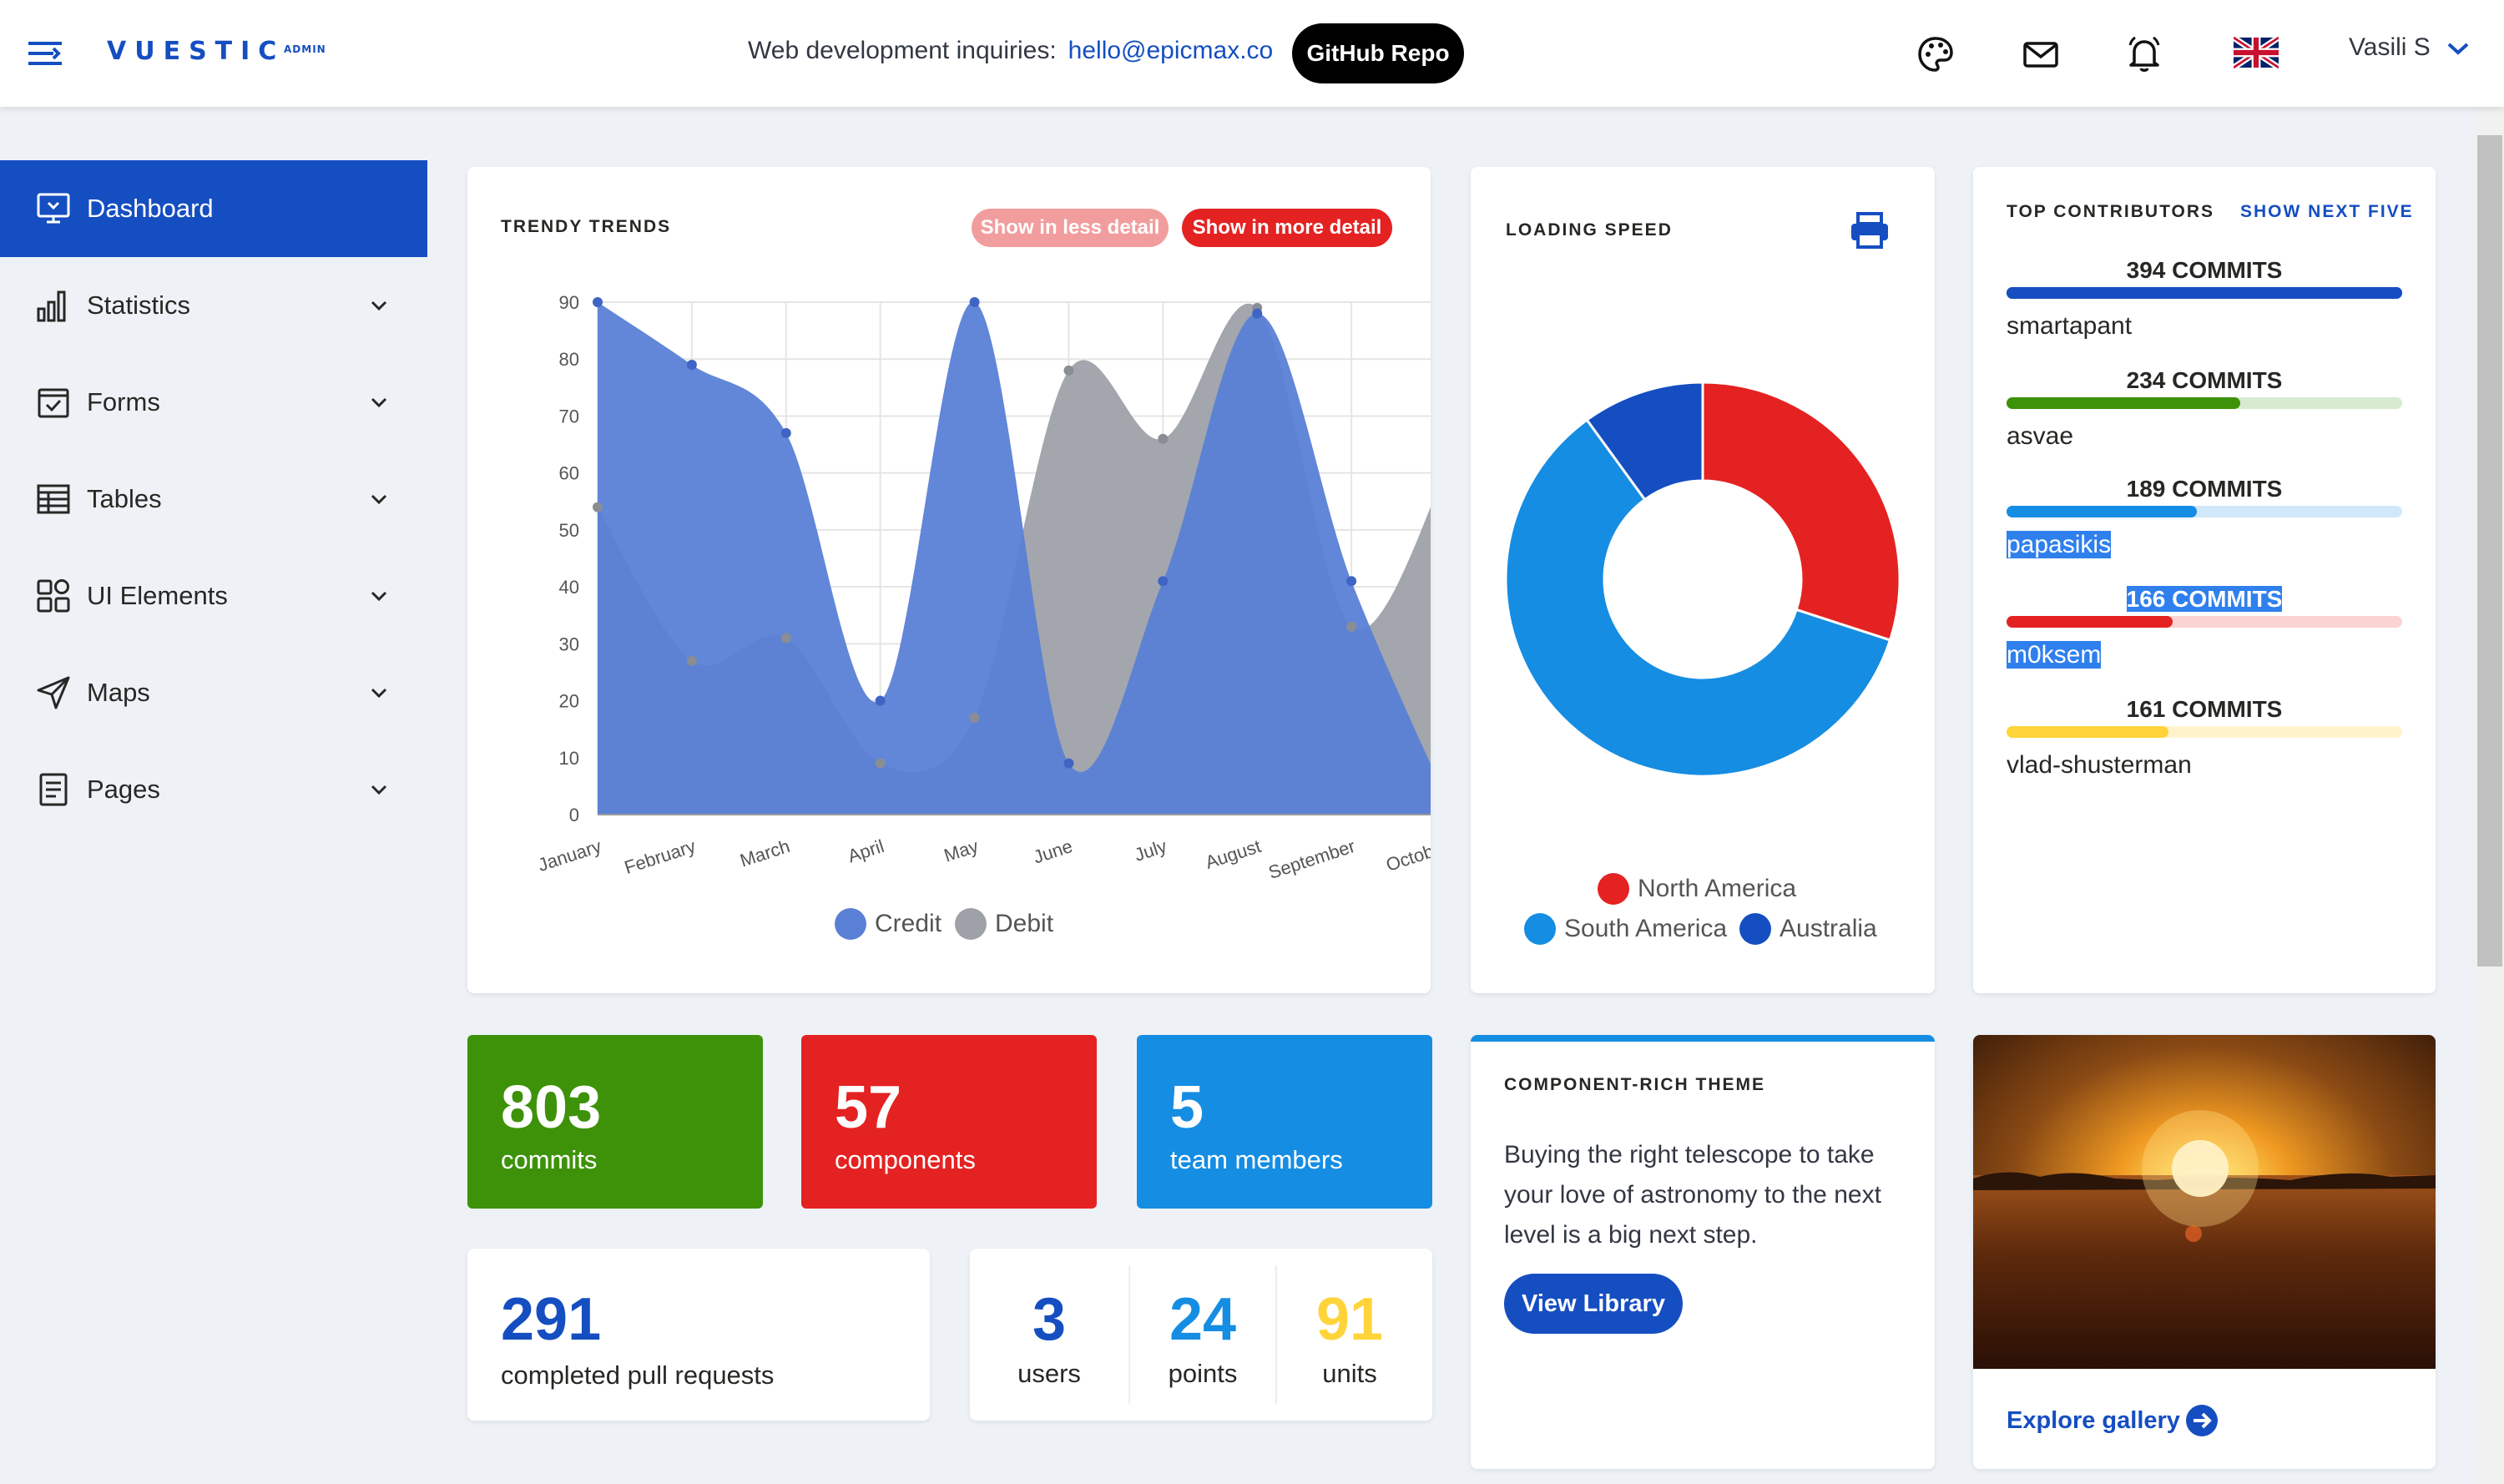 The width and height of the screenshot is (2504, 1484). What do you see at coordinates (1049, 1319) in the screenshot?
I see `users-count: 3` at bounding box center [1049, 1319].